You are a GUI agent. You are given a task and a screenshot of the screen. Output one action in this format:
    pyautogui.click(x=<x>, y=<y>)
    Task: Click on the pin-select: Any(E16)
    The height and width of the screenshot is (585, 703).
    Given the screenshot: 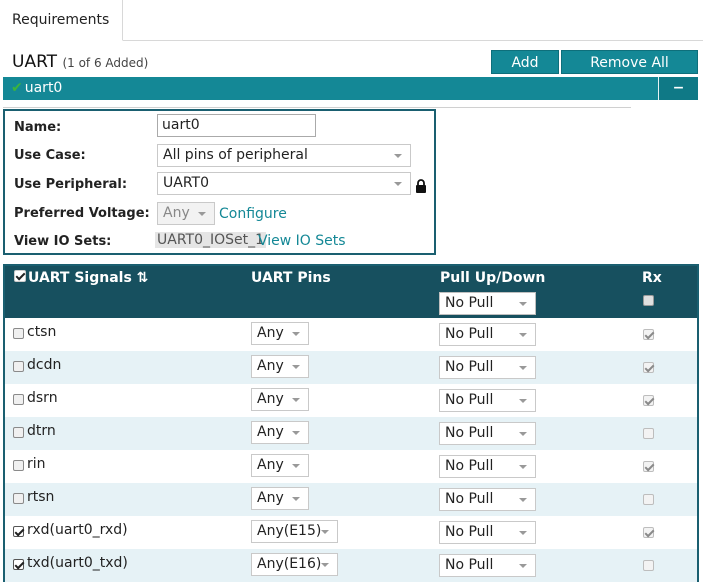 What is the action you would take?
    pyautogui.click(x=294, y=564)
    